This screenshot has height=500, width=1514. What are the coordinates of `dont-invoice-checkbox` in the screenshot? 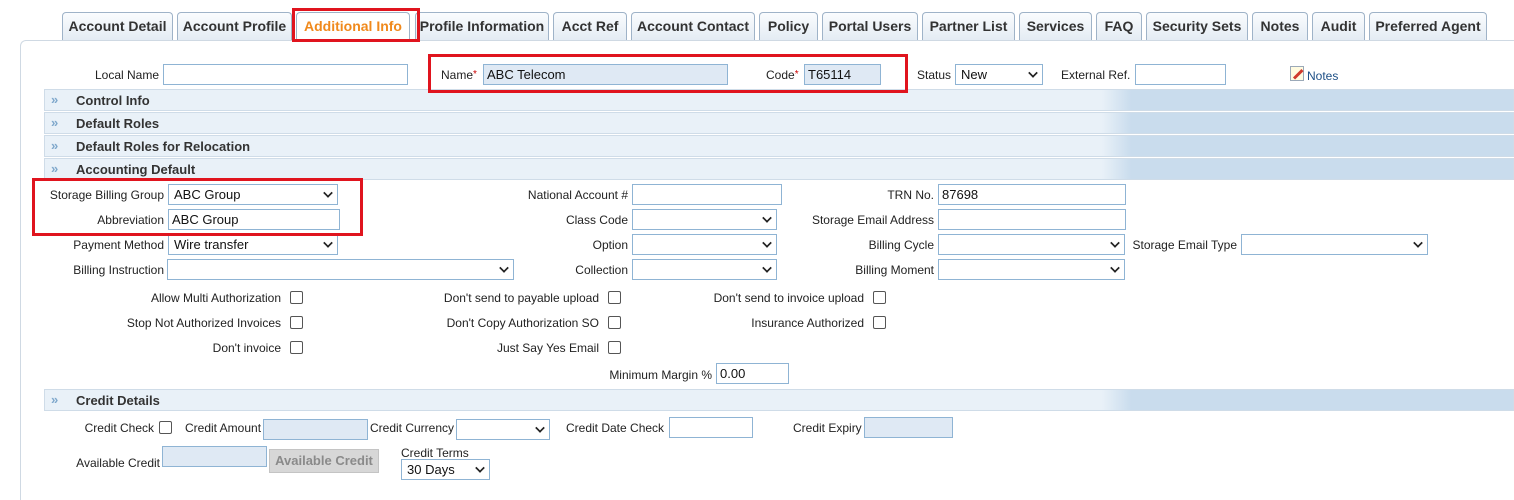 It's located at (296, 347).